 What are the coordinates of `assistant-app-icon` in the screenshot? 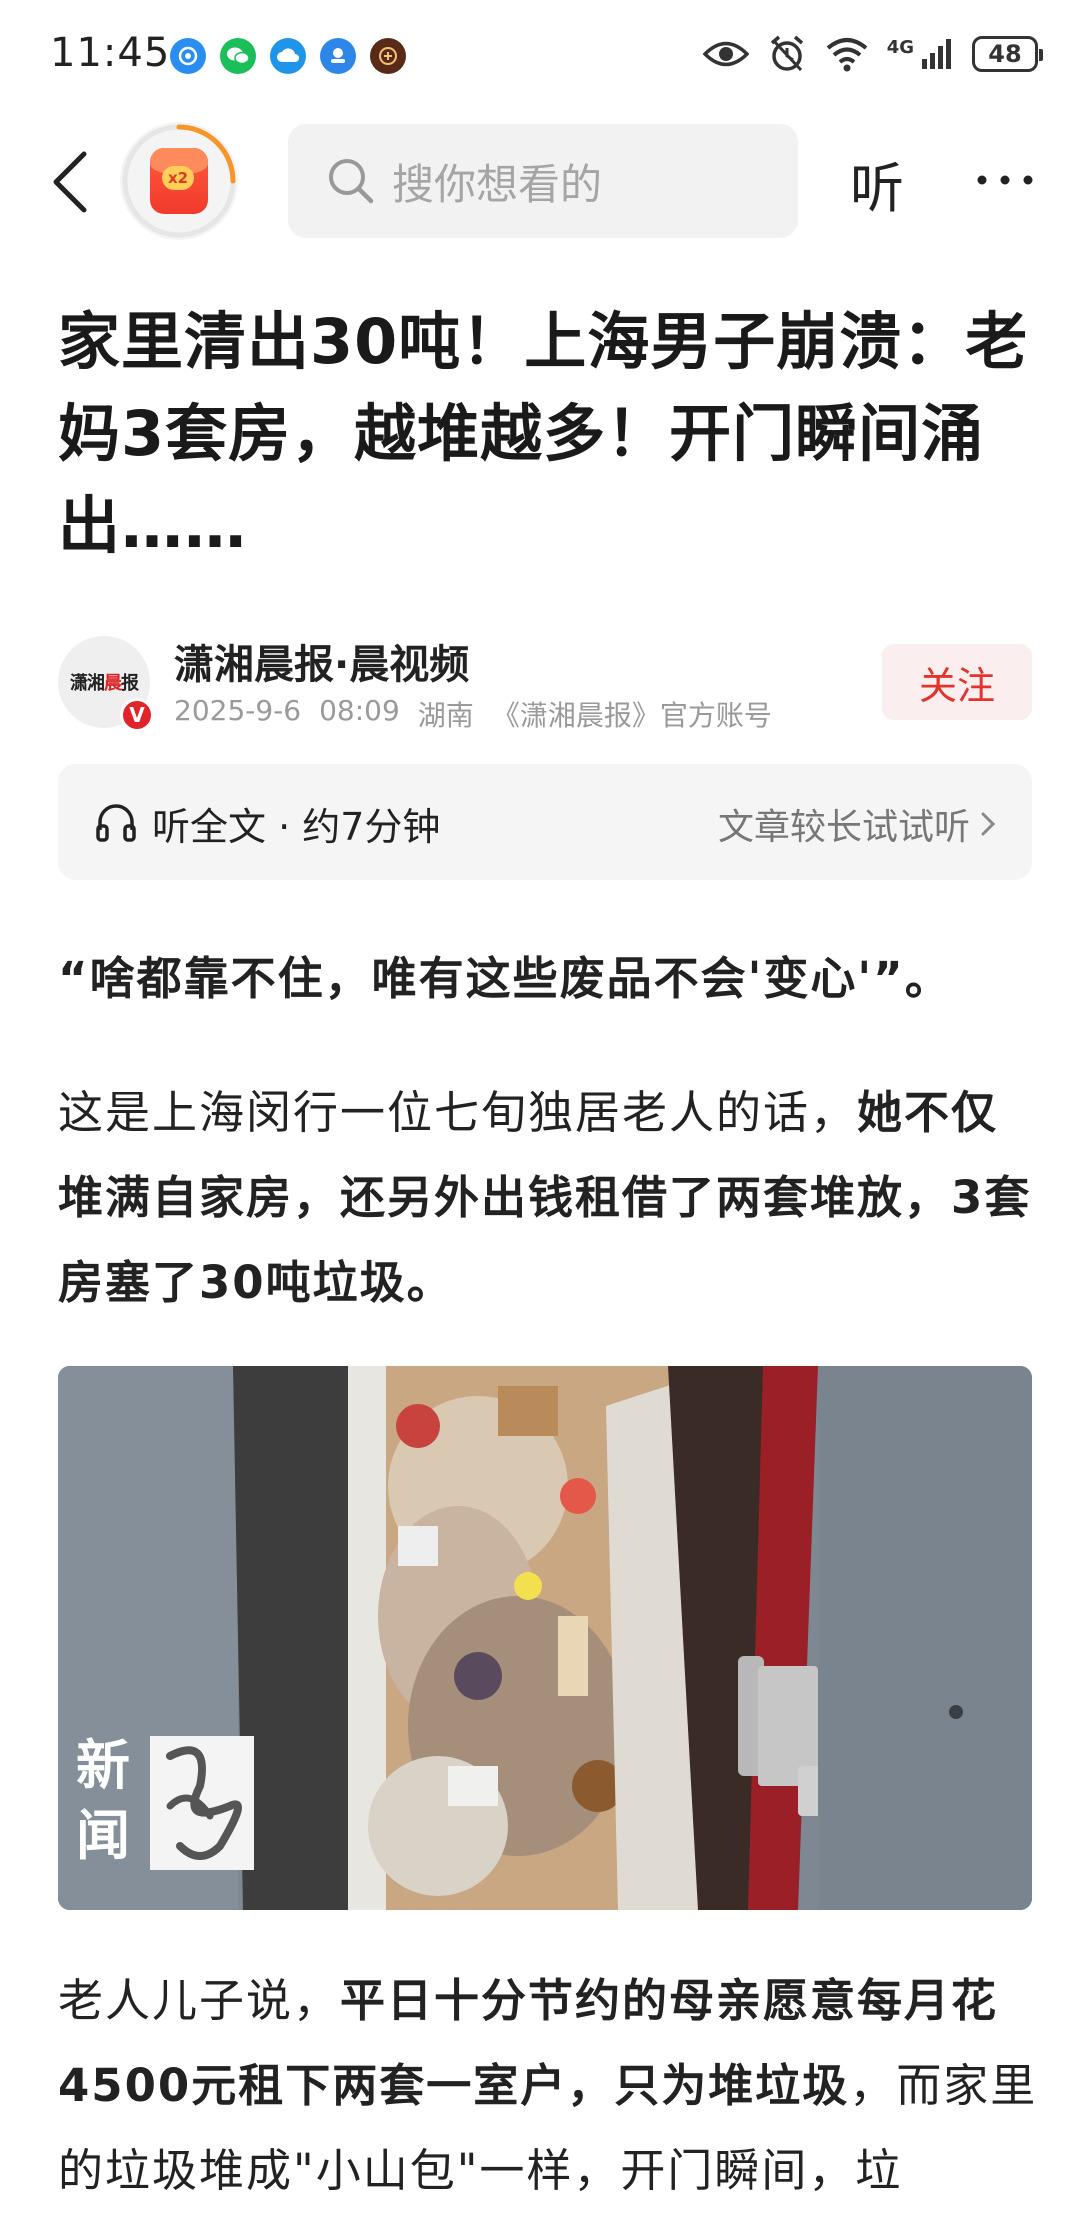 It's located at (338, 56).